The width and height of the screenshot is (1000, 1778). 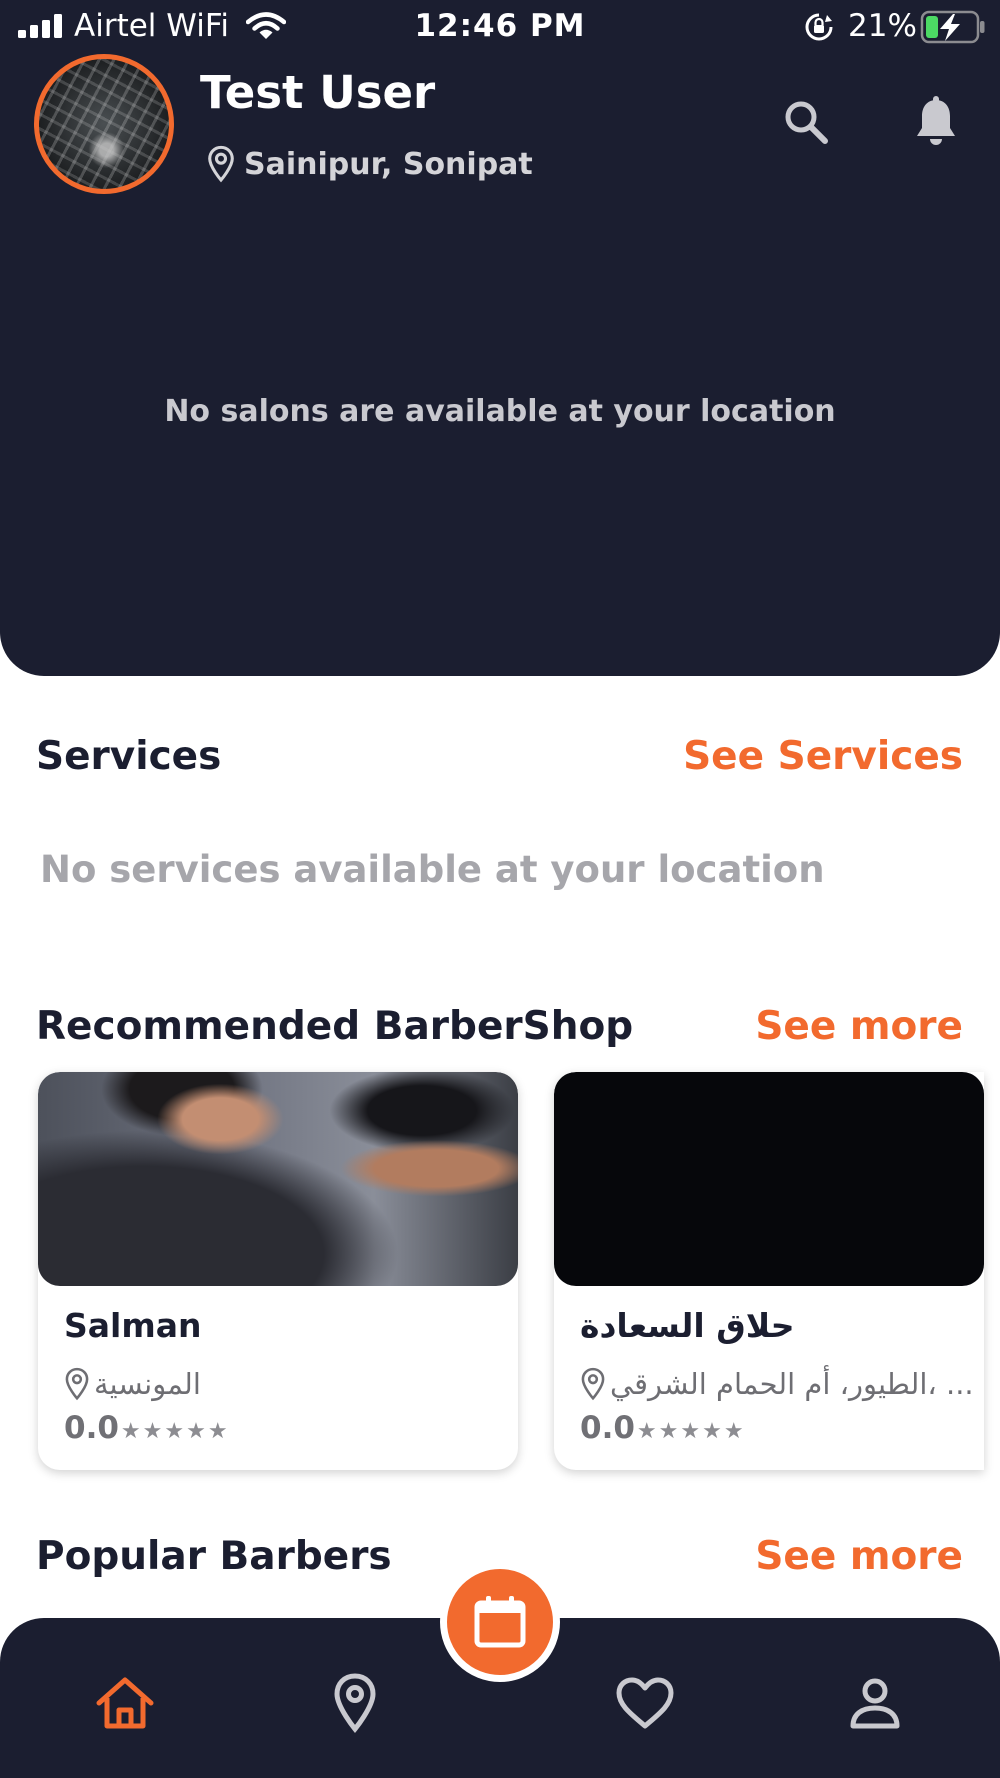 What do you see at coordinates (129, 756) in the screenshot?
I see `services-title: Services` at bounding box center [129, 756].